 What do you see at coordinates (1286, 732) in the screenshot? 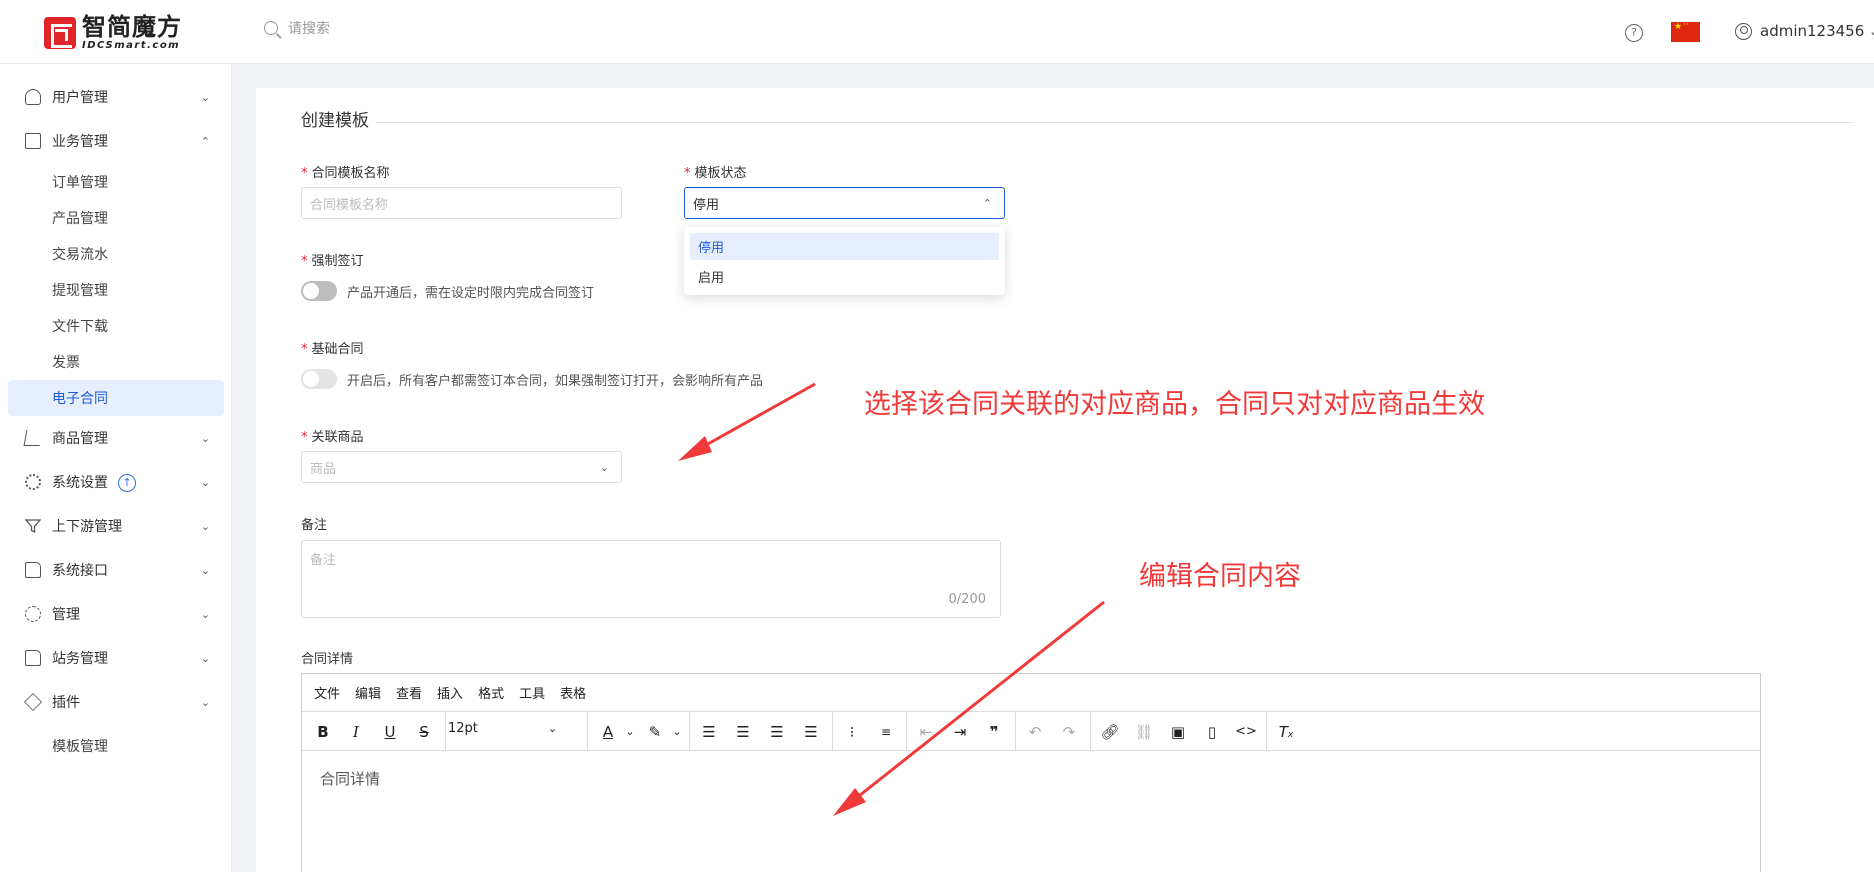
I see `clear-format-icon: Tx` at bounding box center [1286, 732].